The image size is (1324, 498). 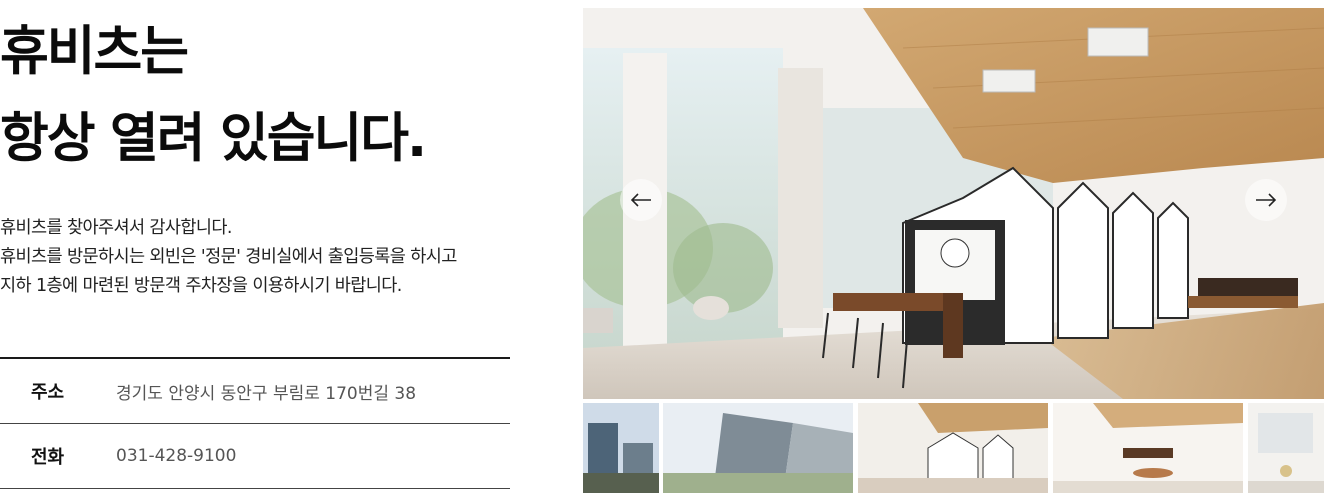 I want to click on thumbnail-2-building-facade, so click(x=758, y=448).